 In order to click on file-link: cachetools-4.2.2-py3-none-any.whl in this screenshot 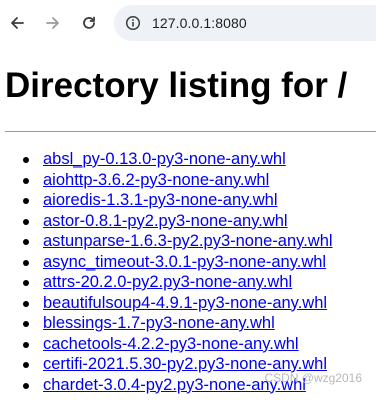, I will do `click(171, 344)`.